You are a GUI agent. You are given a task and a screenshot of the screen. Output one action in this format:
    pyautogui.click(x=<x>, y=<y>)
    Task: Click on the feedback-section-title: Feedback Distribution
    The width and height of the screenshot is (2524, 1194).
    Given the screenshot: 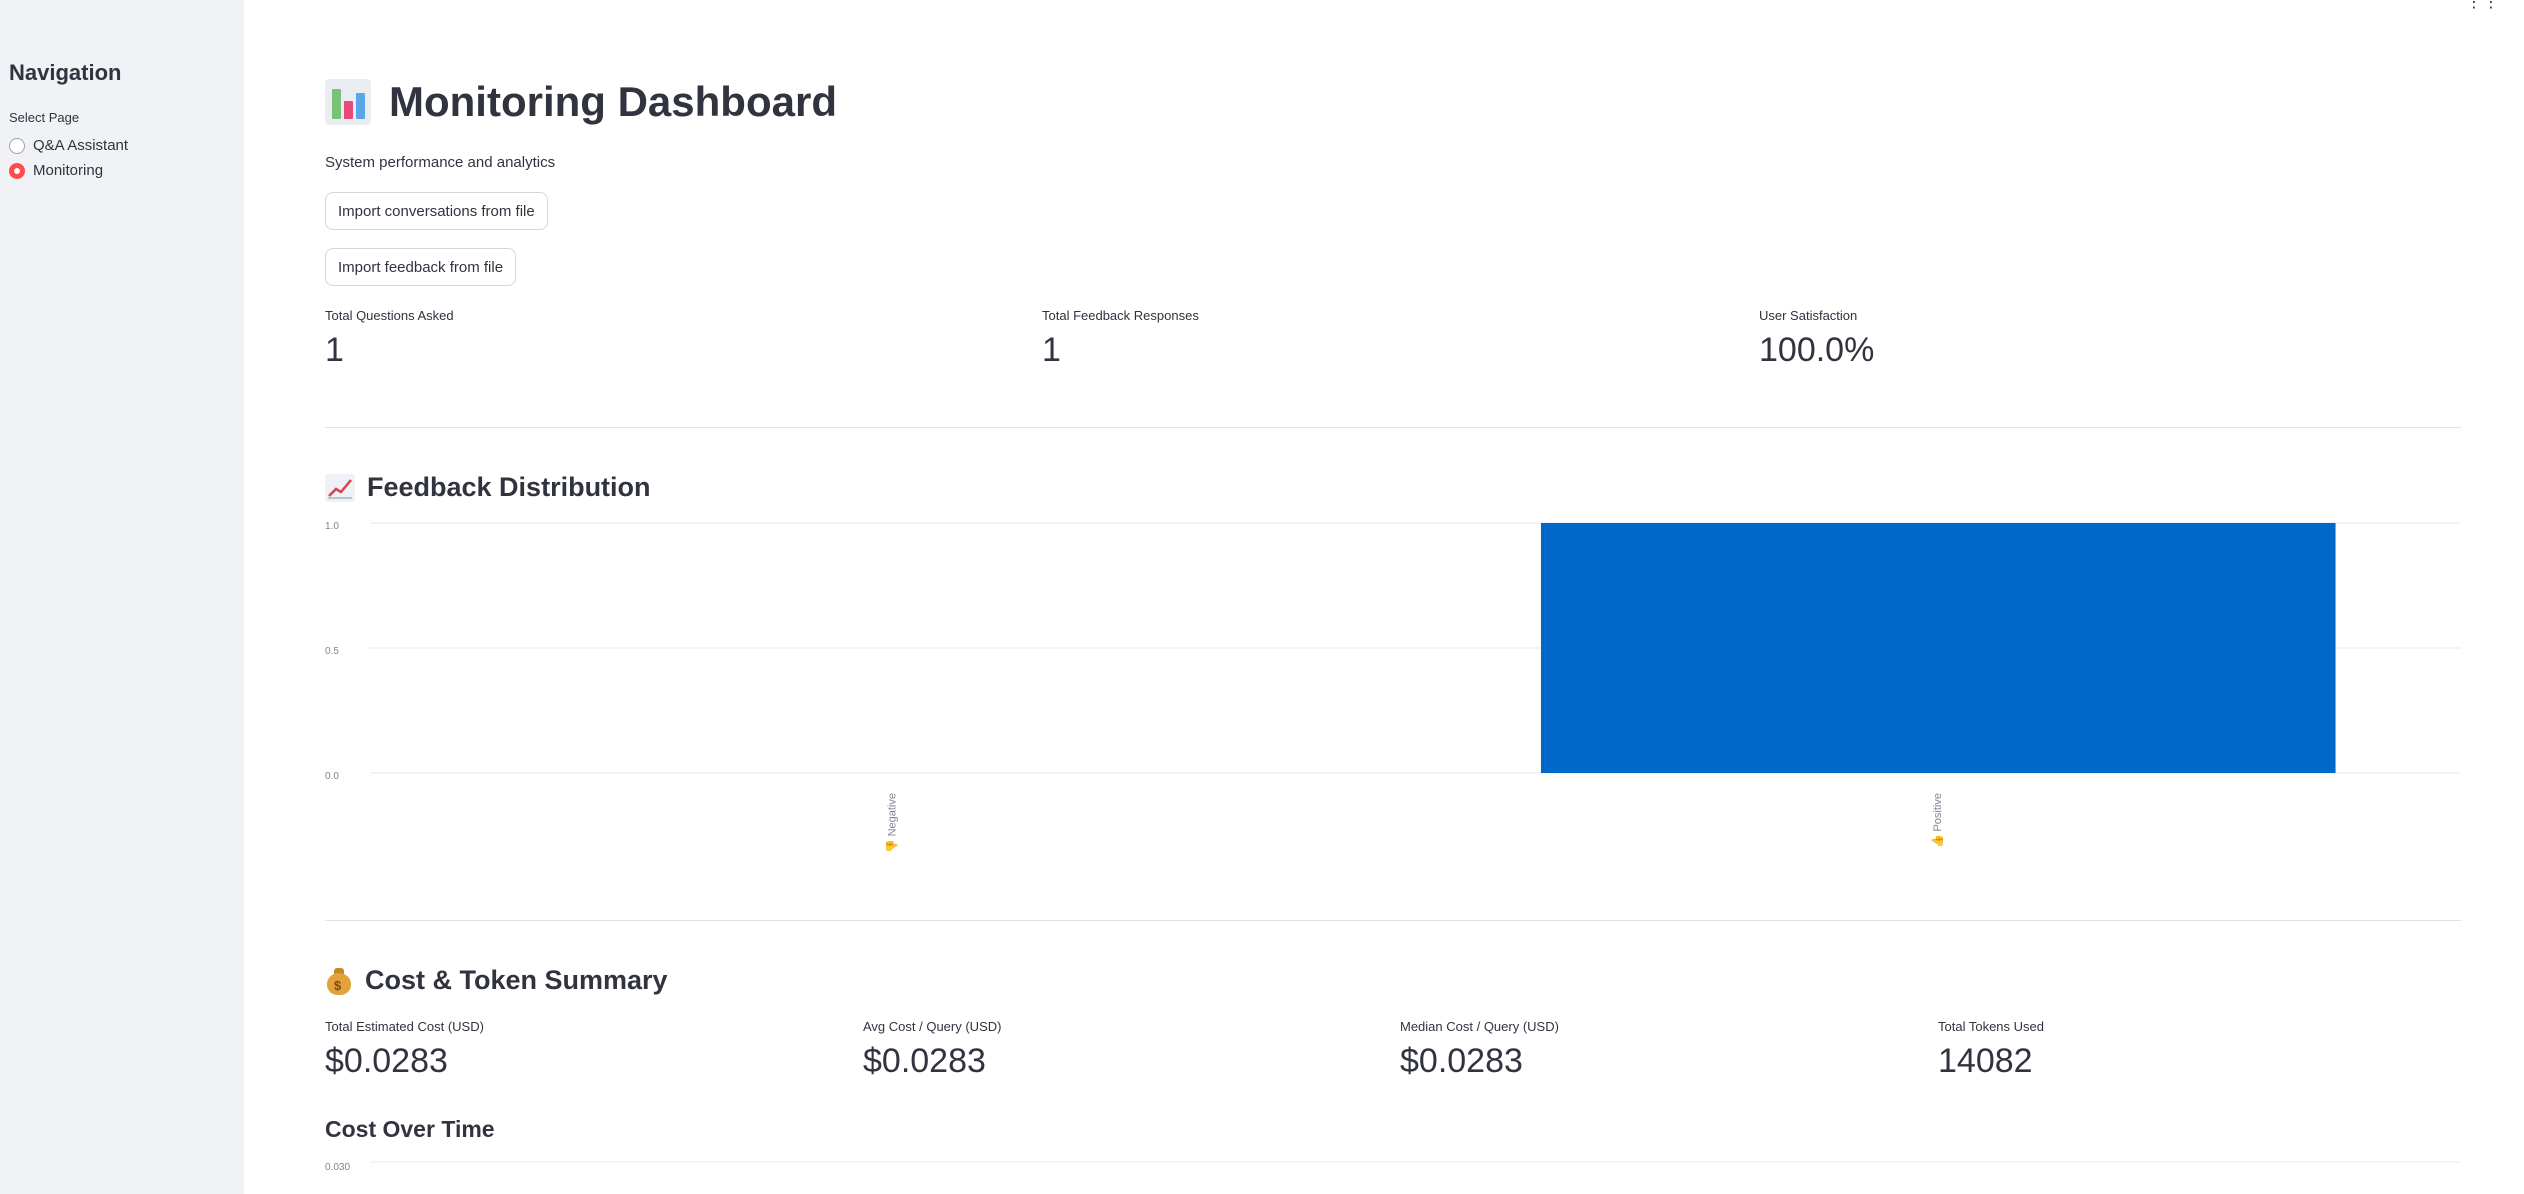 What is the action you would take?
    pyautogui.click(x=488, y=487)
    